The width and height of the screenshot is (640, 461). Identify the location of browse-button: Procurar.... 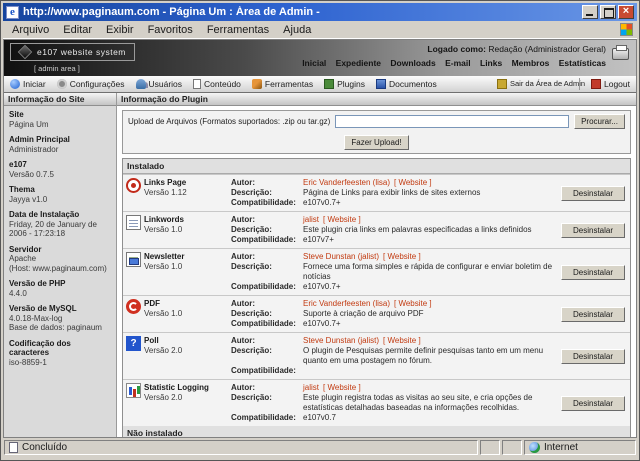
(599, 121).